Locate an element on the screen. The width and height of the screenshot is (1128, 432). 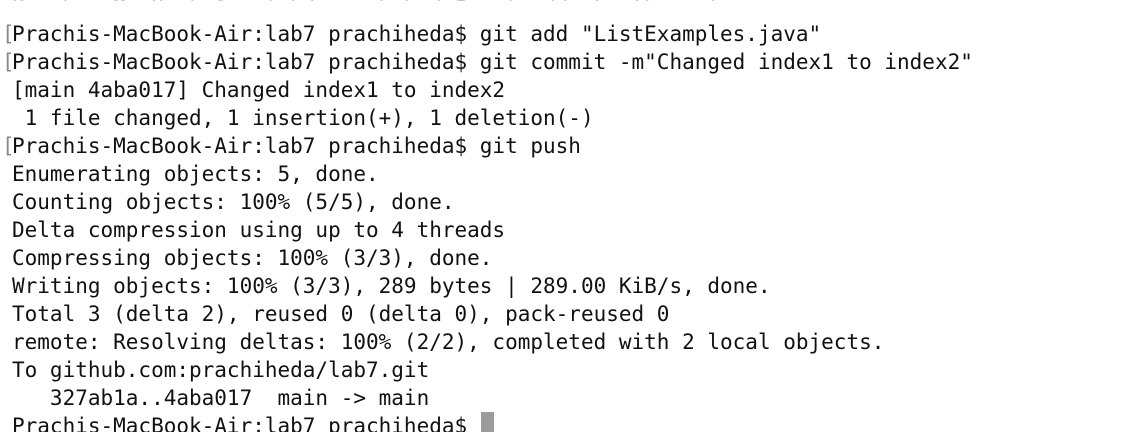
terminal-line-13: To github.com:prachiheda/lab7.git is located at coordinates (570, 370).